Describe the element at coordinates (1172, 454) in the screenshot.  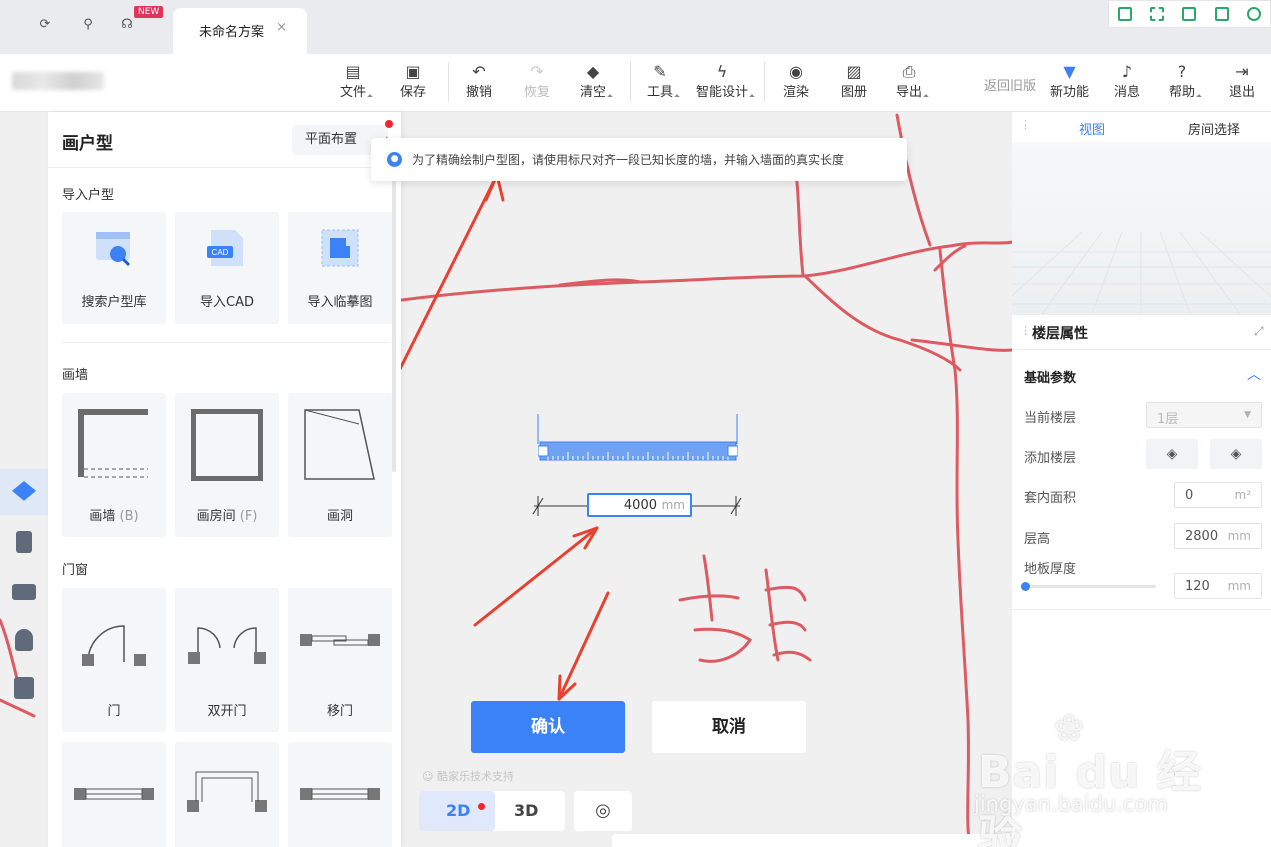
I see `add-floor-above-button: ◈` at that location.